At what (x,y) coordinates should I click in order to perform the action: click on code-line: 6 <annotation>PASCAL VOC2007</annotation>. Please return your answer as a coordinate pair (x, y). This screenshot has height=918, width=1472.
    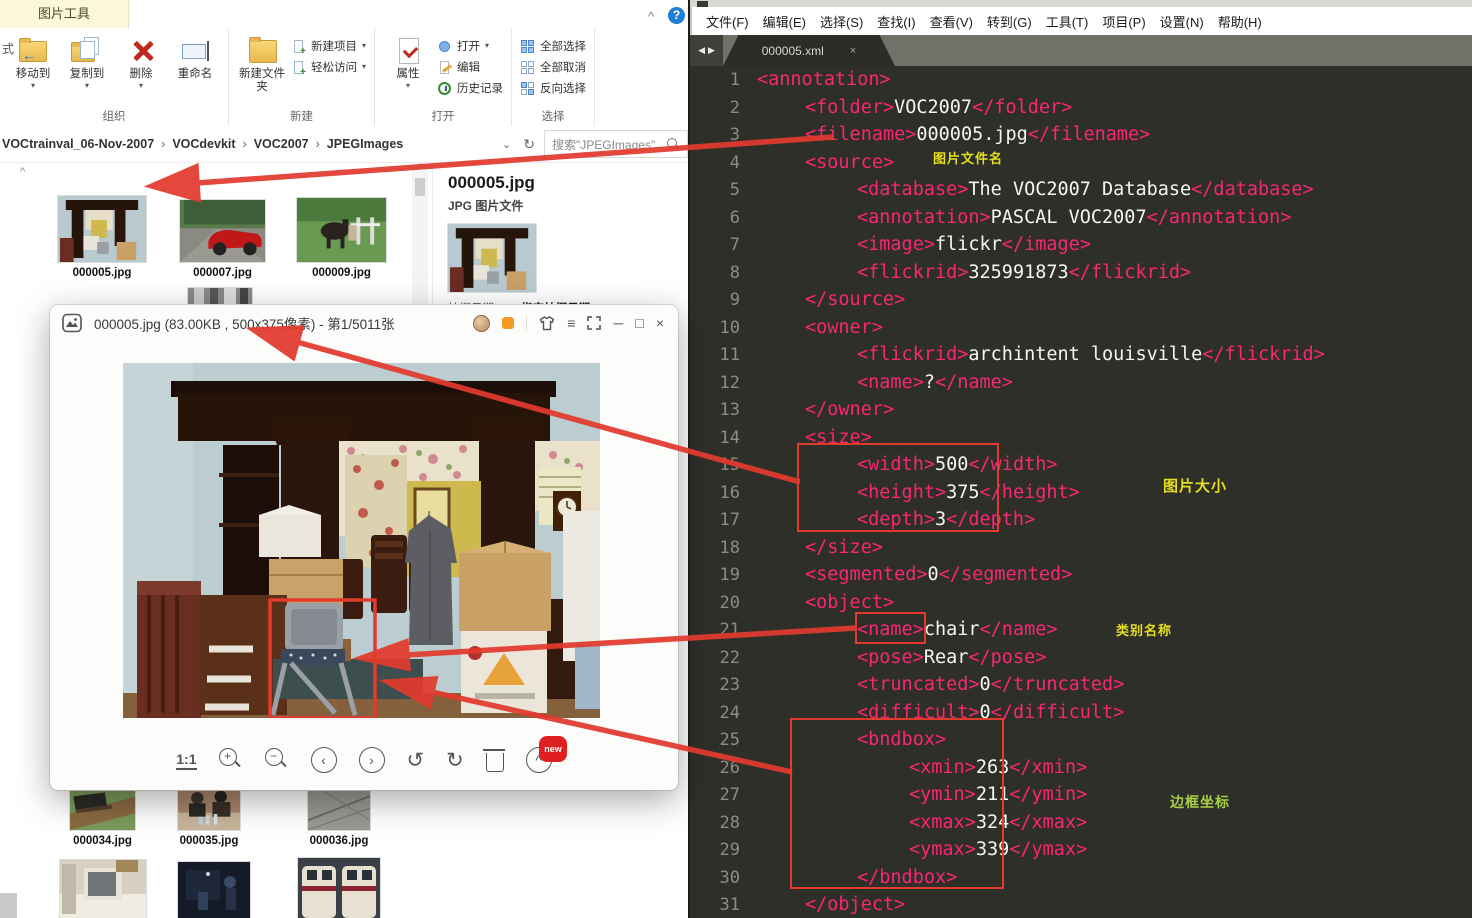
    Looking at the image, I should click on (1081, 218).